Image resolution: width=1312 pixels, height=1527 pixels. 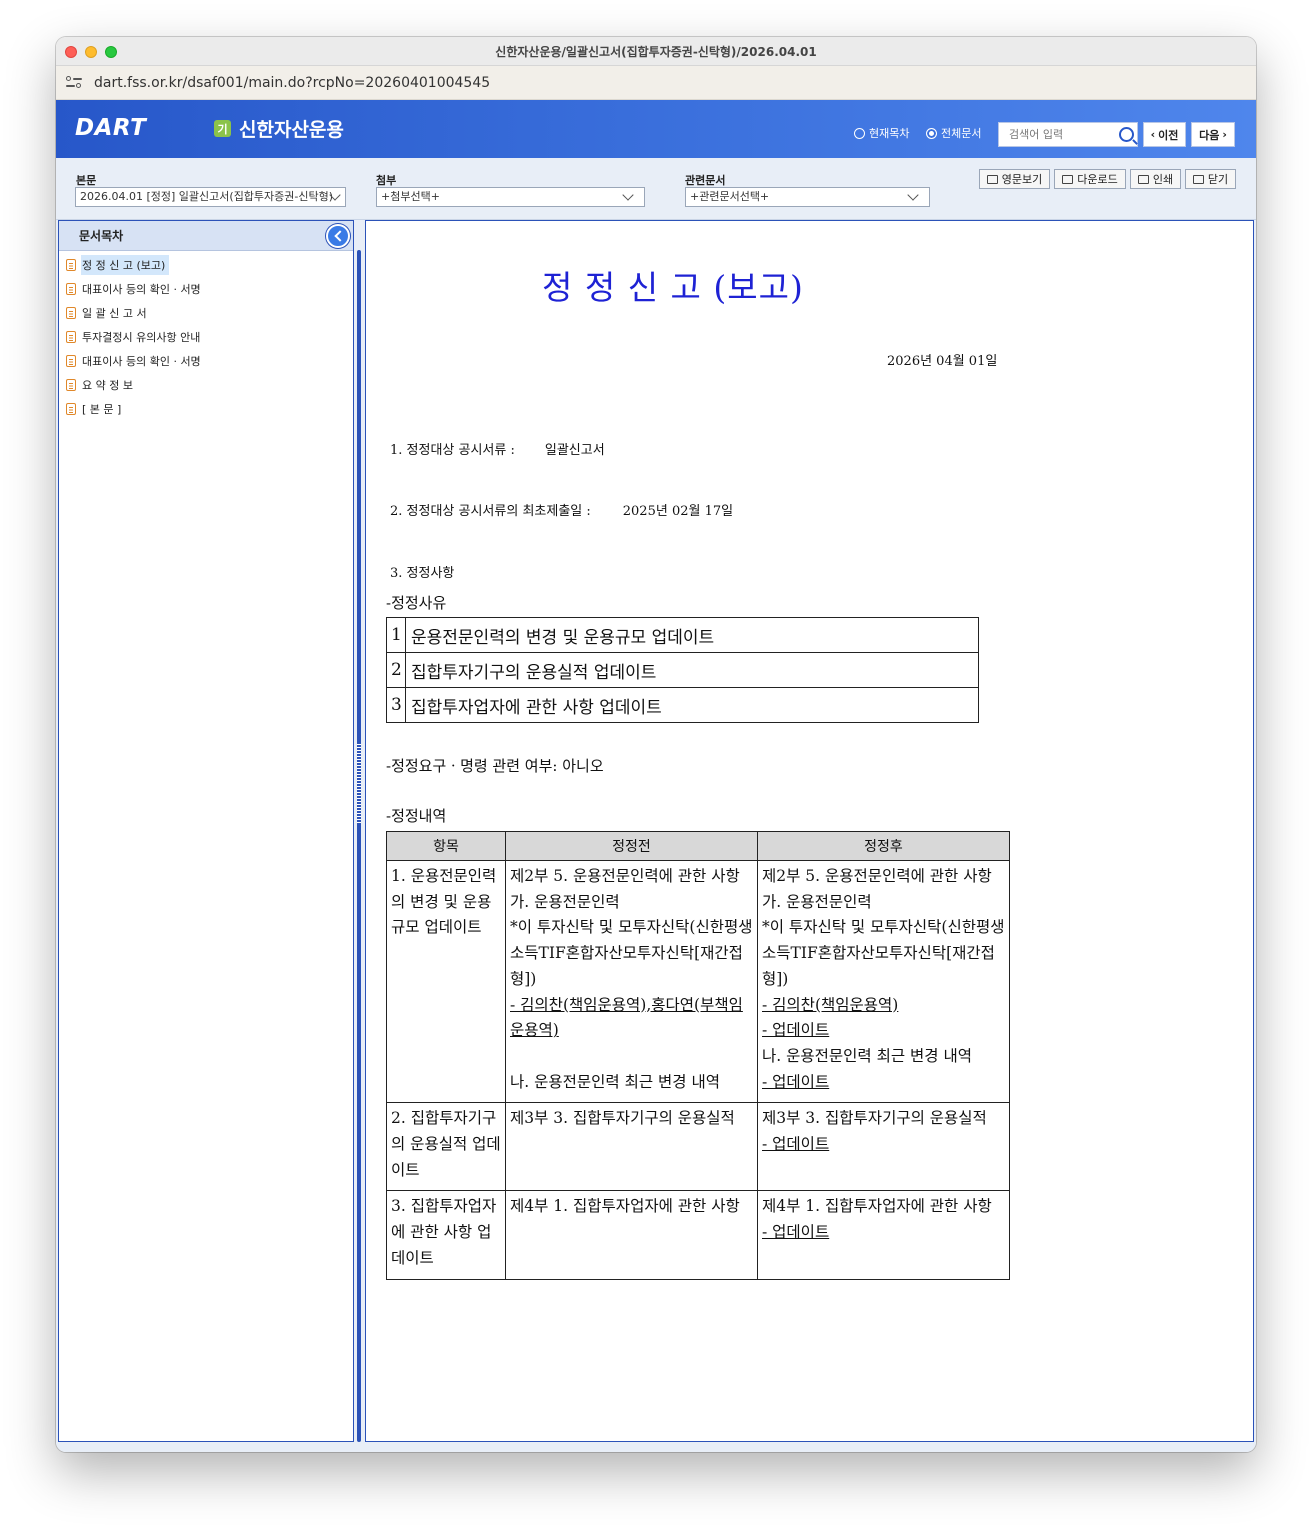 What do you see at coordinates (807, 197) in the screenshot?
I see `related-select: +관련문서선택+` at bounding box center [807, 197].